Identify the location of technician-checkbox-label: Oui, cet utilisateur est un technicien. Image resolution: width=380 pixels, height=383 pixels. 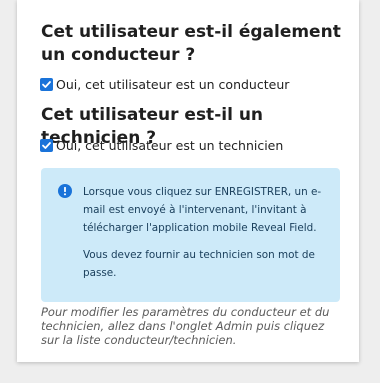
(170, 145).